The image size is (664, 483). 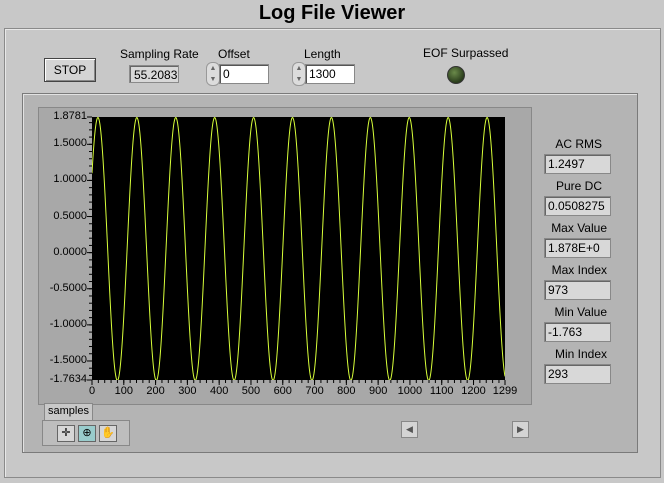 What do you see at coordinates (577, 374) in the screenshot?
I see `min-index-indicator: 293` at bounding box center [577, 374].